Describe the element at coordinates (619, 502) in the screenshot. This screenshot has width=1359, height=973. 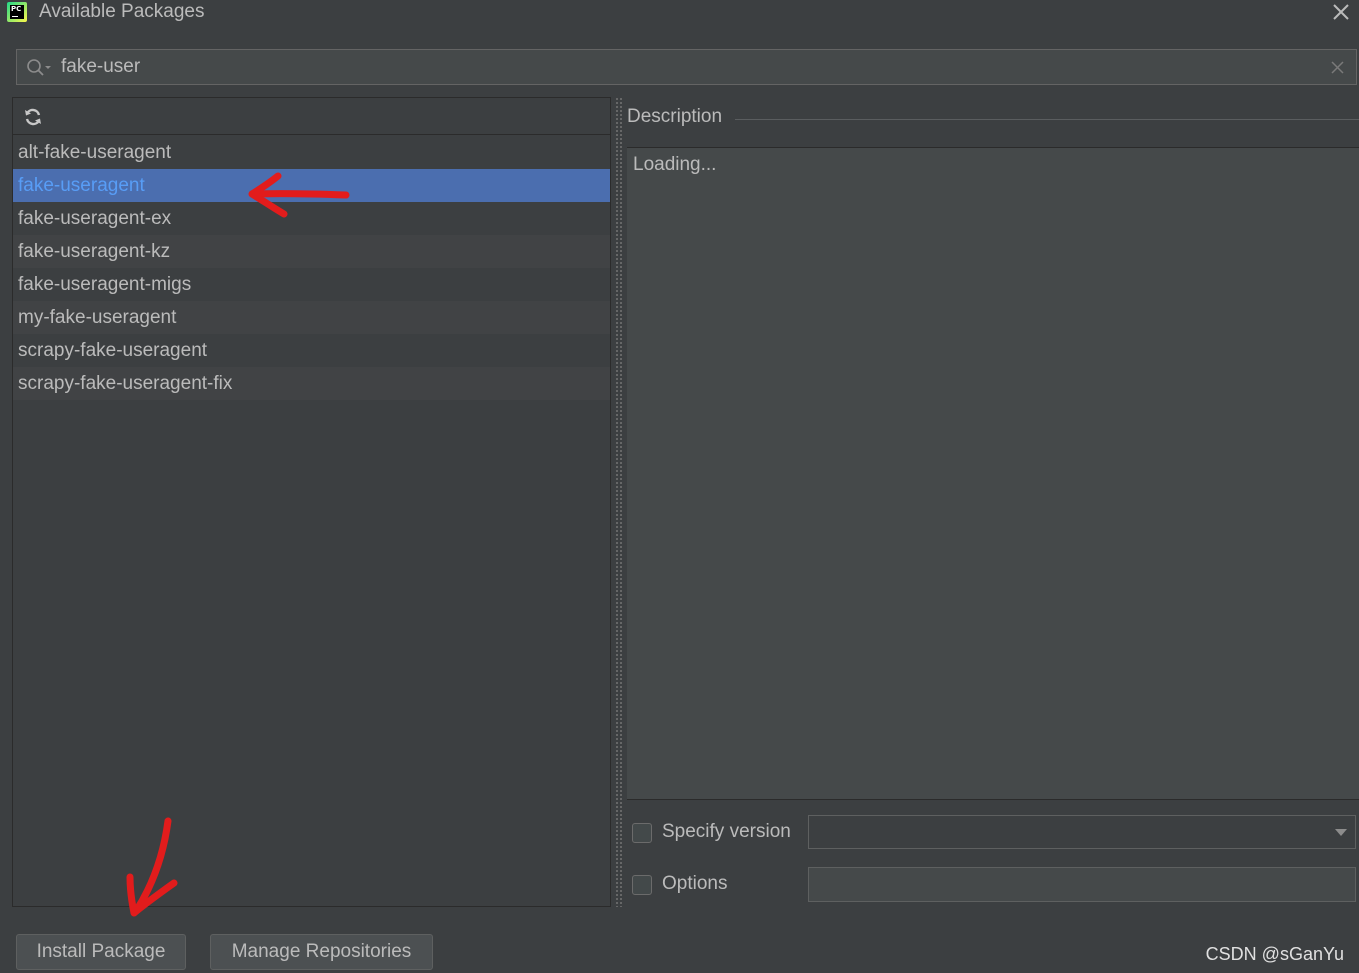
I see `pane-splitter` at that location.